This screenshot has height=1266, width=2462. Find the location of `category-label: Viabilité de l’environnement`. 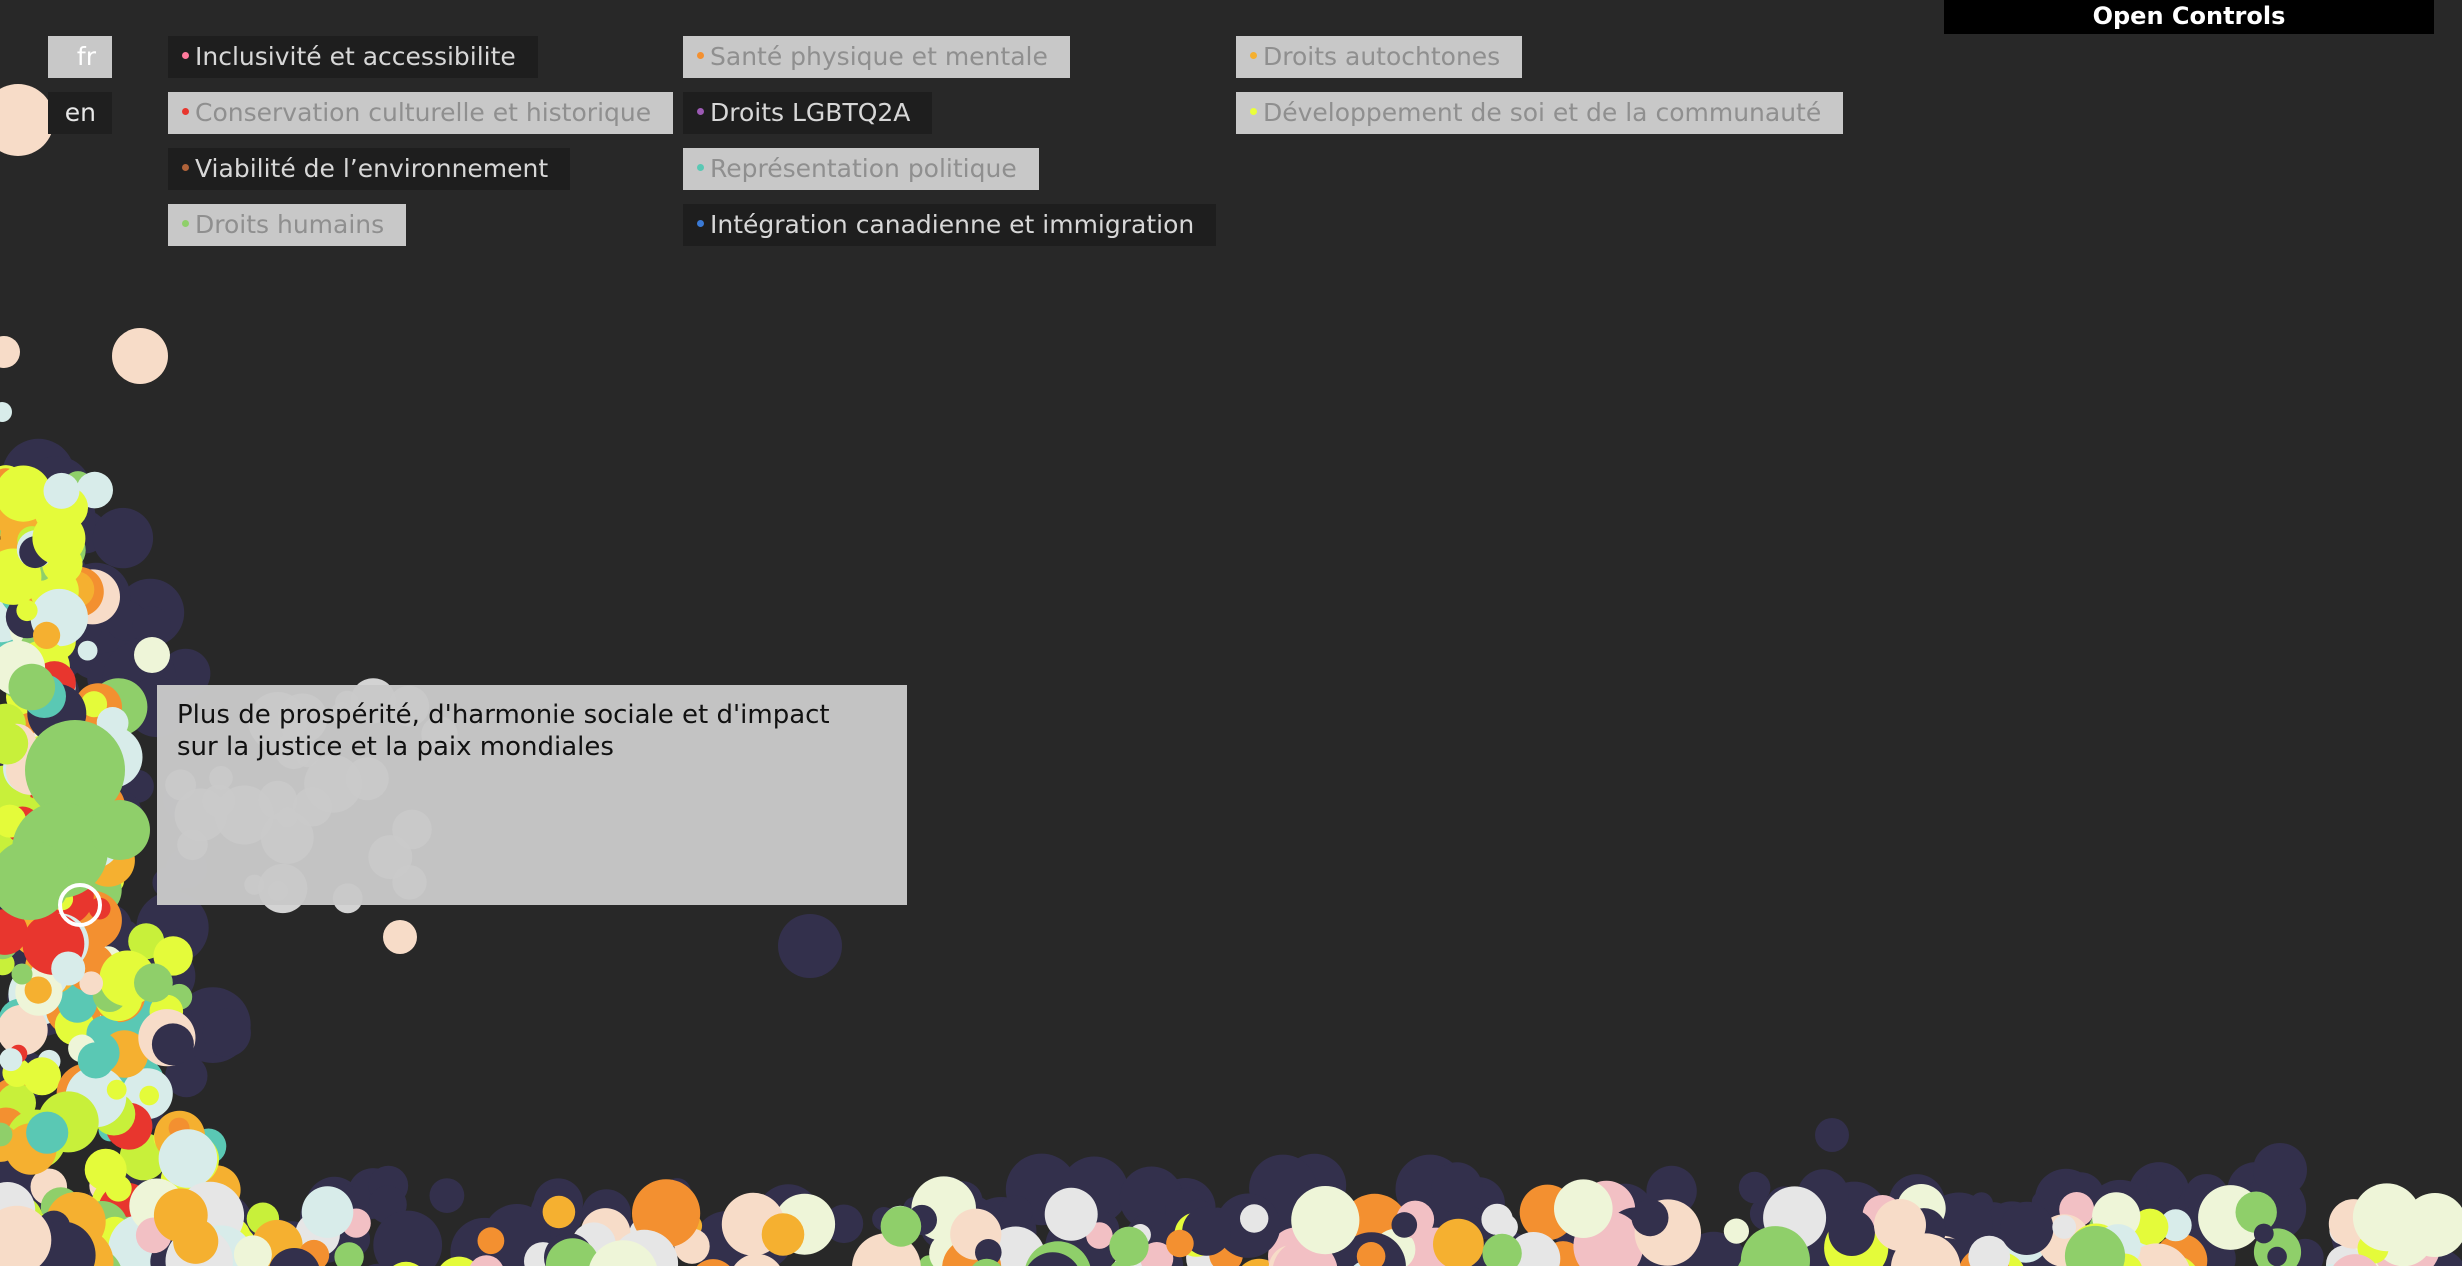

category-label: Viabilité de l’environnement is located at coordinates (372, 168).